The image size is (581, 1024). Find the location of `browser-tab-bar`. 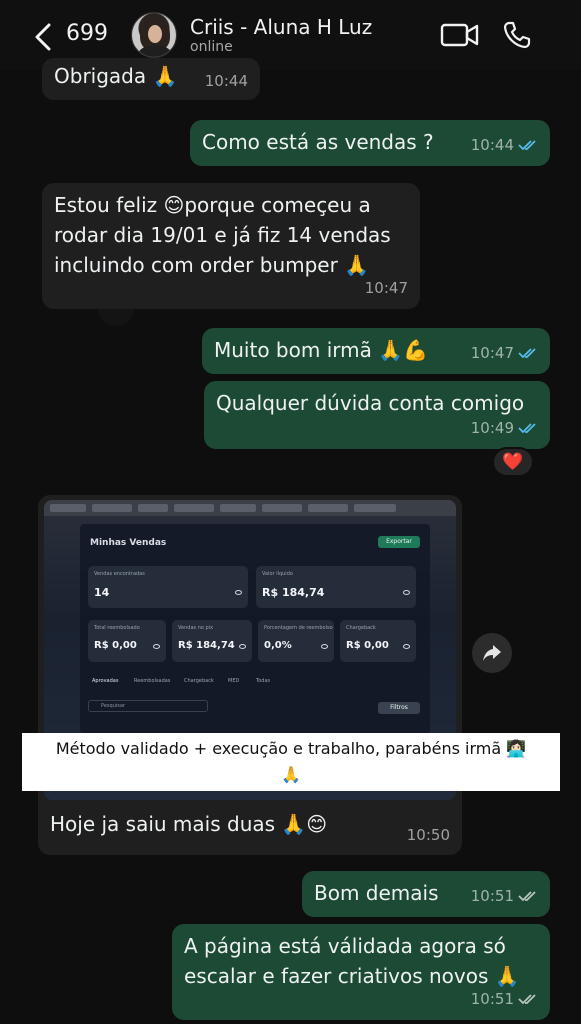

browser-tab-bar is located at coordinates (250, 508).